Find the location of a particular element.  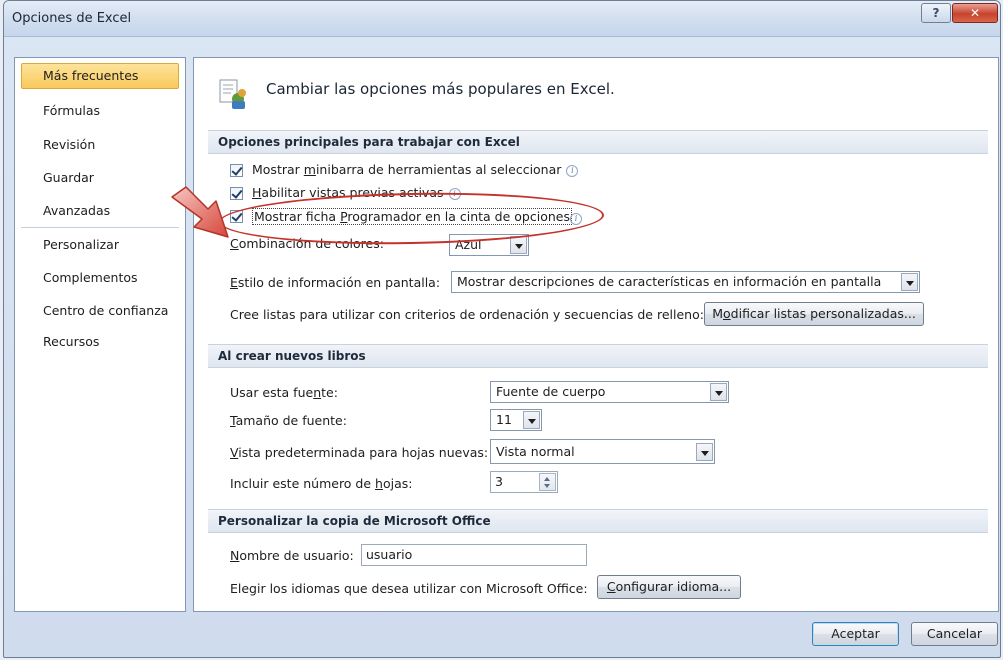

btn-part: M is located at coordinates (717, 313).